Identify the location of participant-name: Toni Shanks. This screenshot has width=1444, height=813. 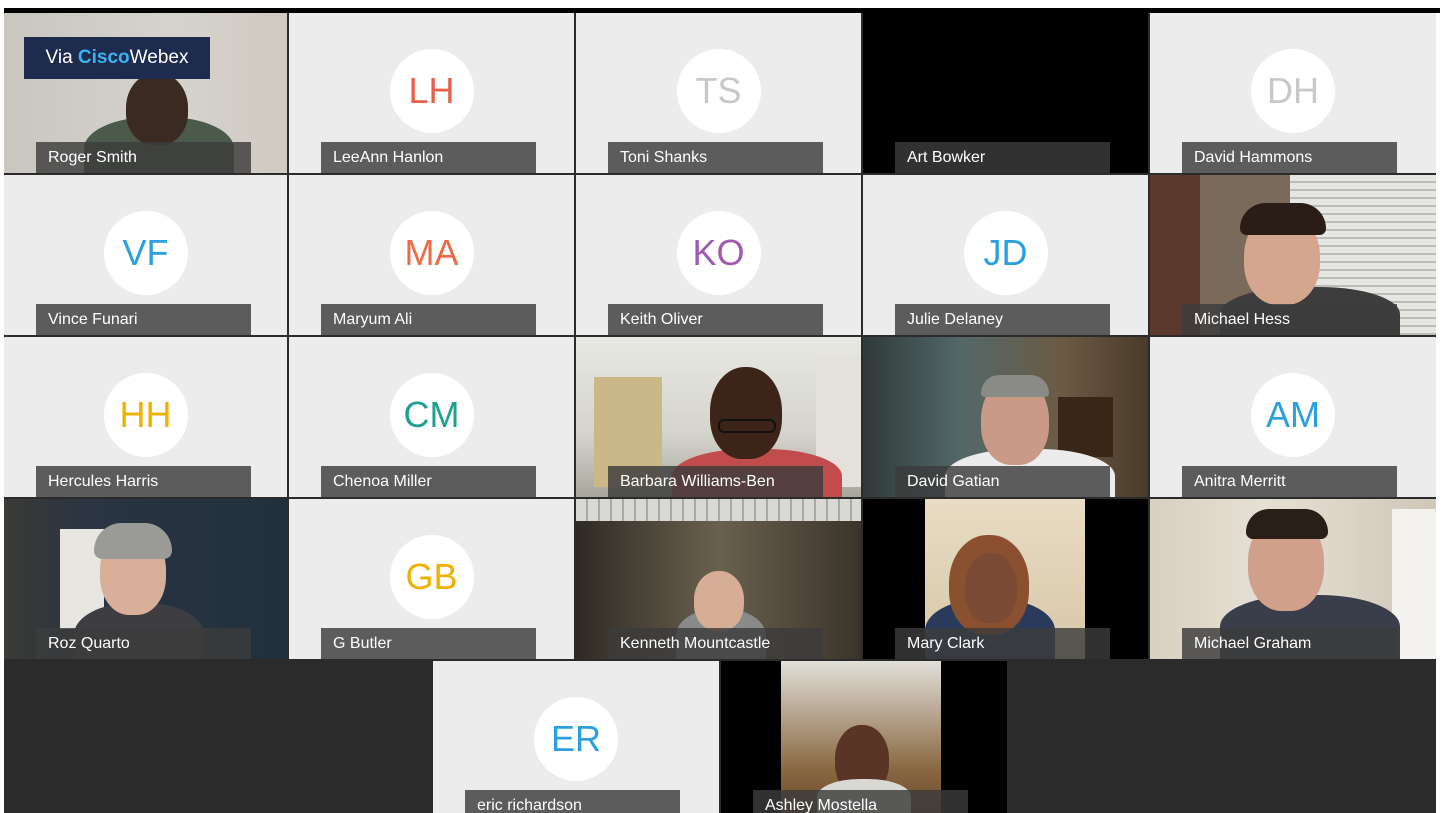
(715, 157).